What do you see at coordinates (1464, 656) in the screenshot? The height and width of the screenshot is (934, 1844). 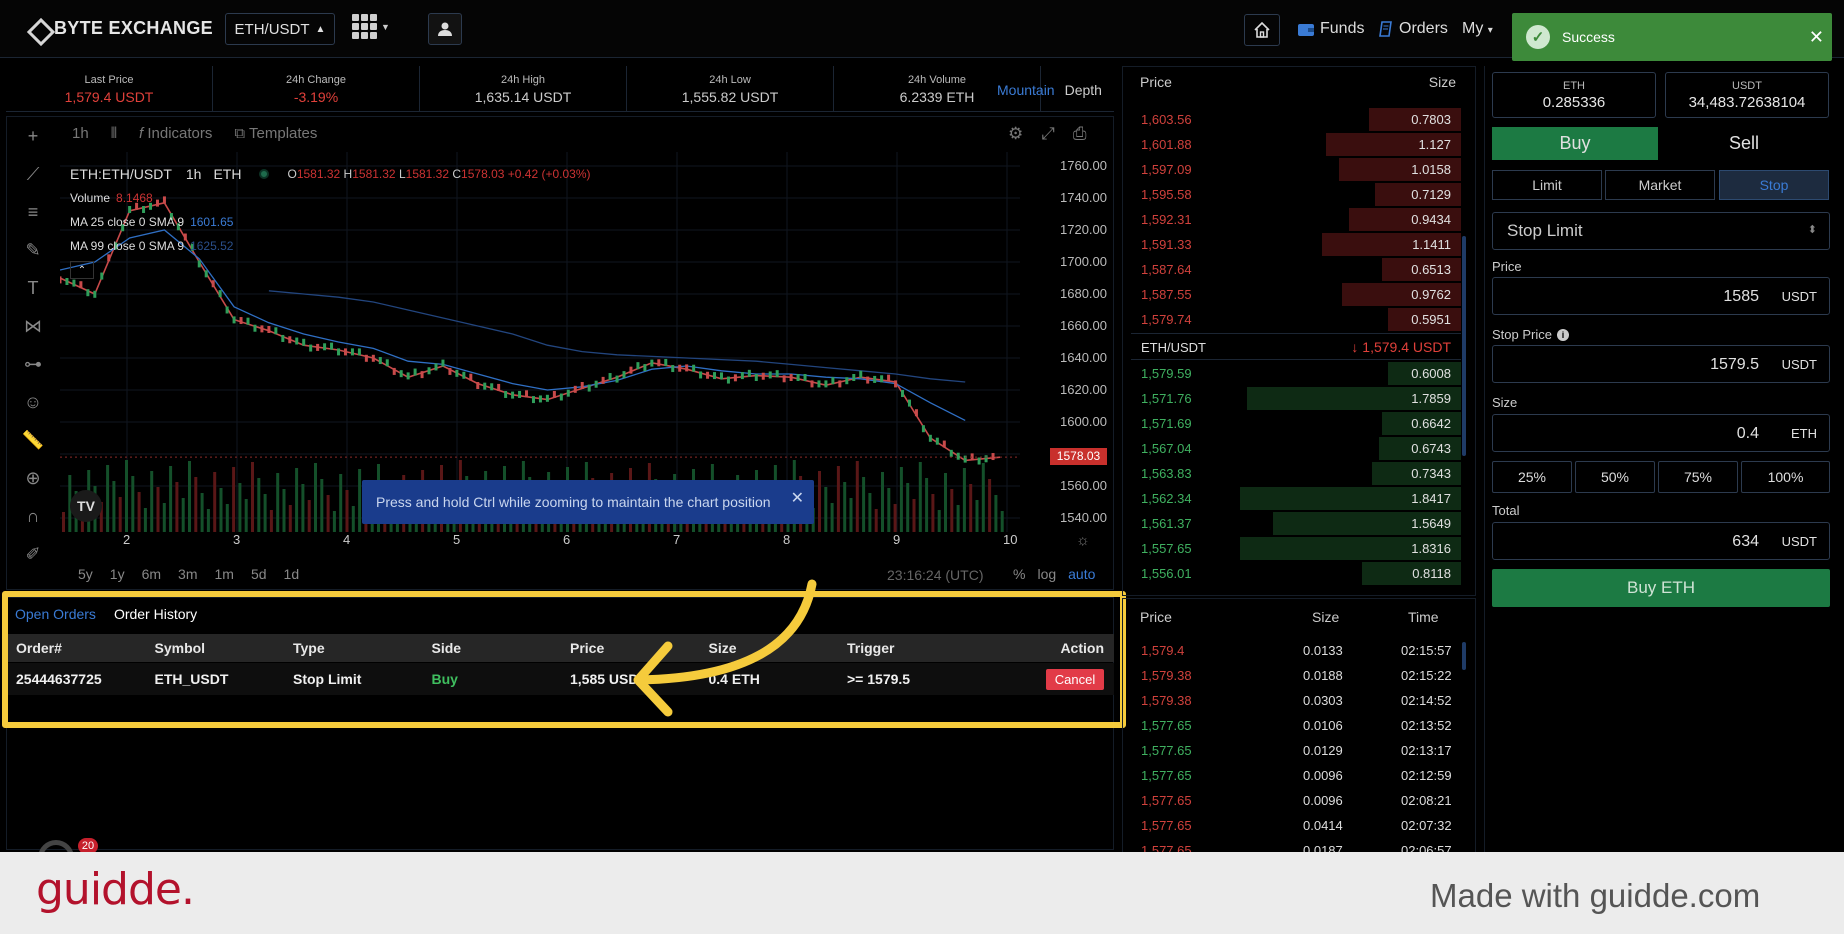 I see `trades-scrollbar` at bounding box center [1464, 656].